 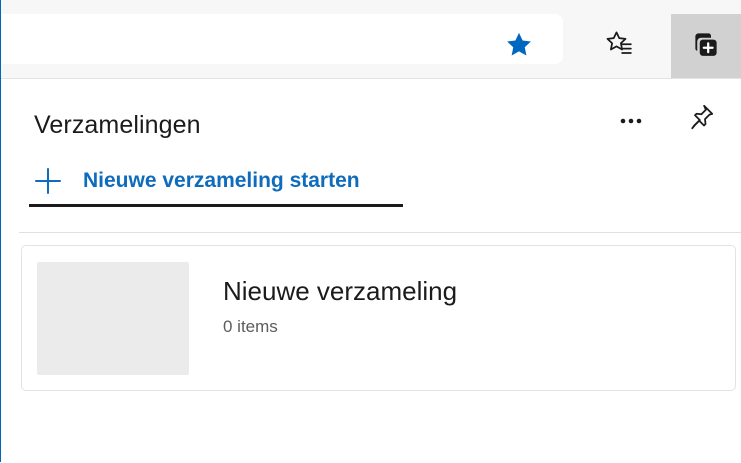 I want to click on favorite-star-button, so click(x=519, y=47).